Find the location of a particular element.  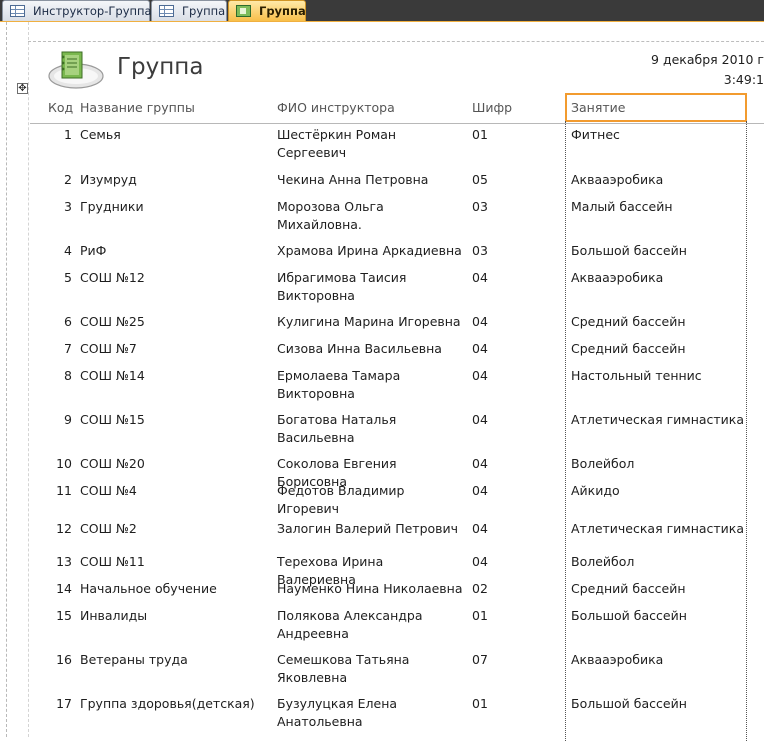

row-id: 8 is located at coordinates (56, 376).